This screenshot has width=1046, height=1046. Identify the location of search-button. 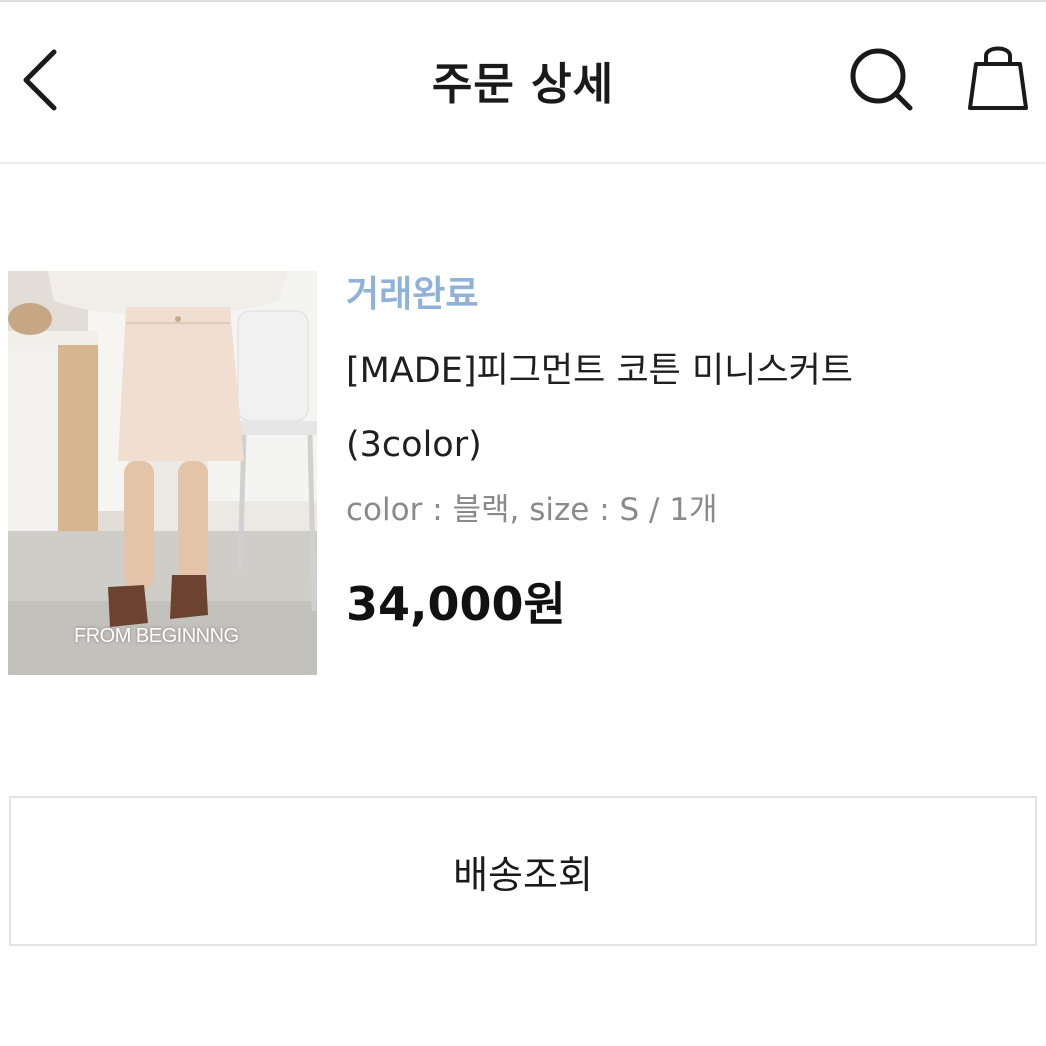
(882, 80).